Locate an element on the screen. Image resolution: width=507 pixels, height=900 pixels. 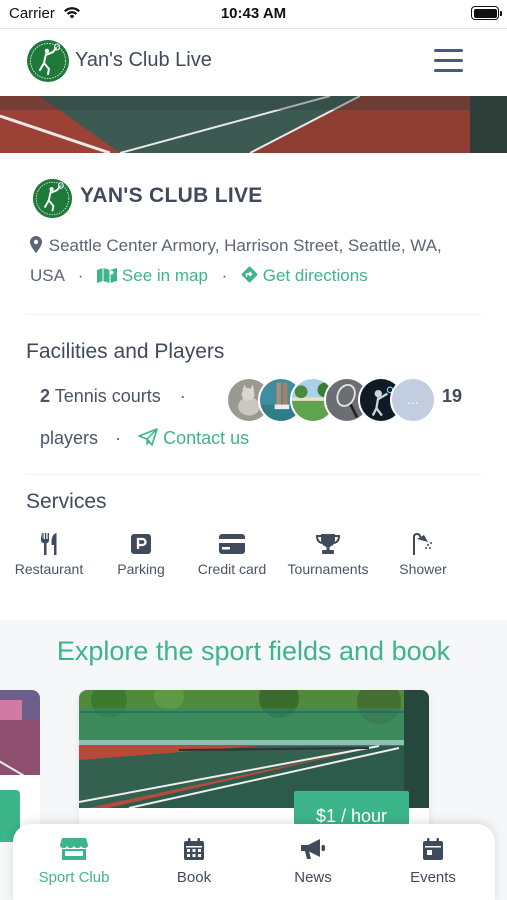
service-shower: Shower is located at coordinates (423, 554).